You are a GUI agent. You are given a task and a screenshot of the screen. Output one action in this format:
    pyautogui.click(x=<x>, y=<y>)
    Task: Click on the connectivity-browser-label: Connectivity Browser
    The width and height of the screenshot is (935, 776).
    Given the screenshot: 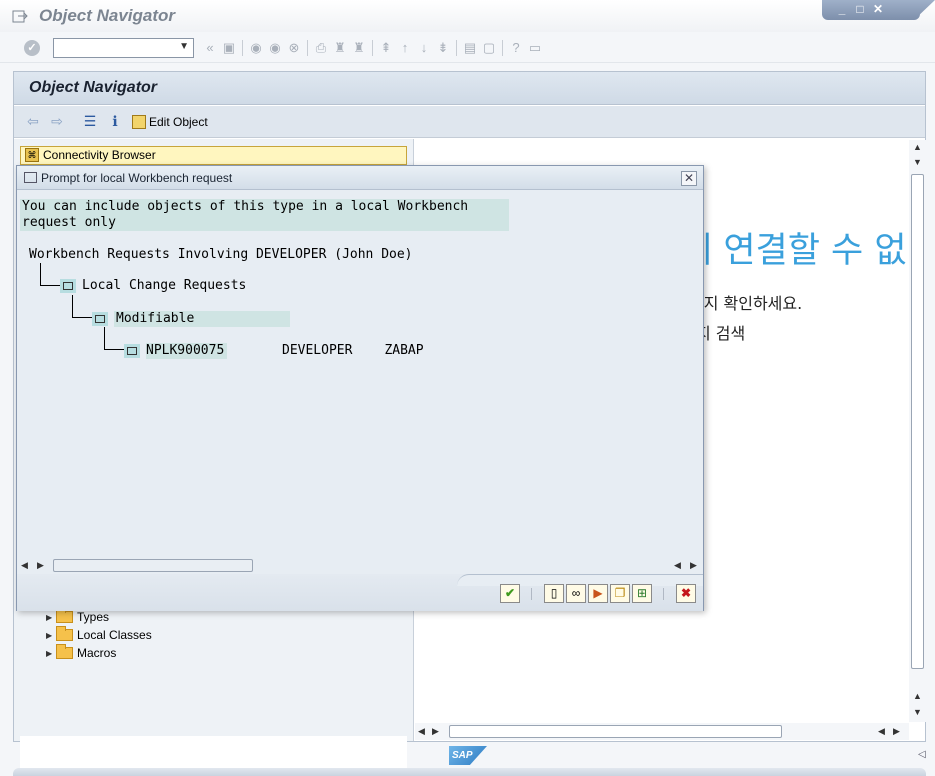 What is the action you would take?
    pyautogui.click(x=99, y=155)
    